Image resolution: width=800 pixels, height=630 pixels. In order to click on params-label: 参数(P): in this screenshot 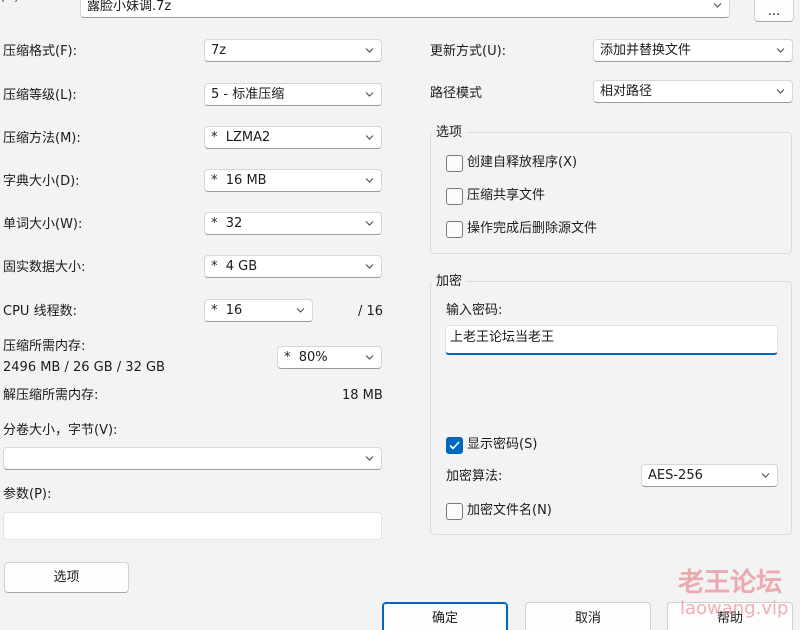, I will do `click(27, 494)`.